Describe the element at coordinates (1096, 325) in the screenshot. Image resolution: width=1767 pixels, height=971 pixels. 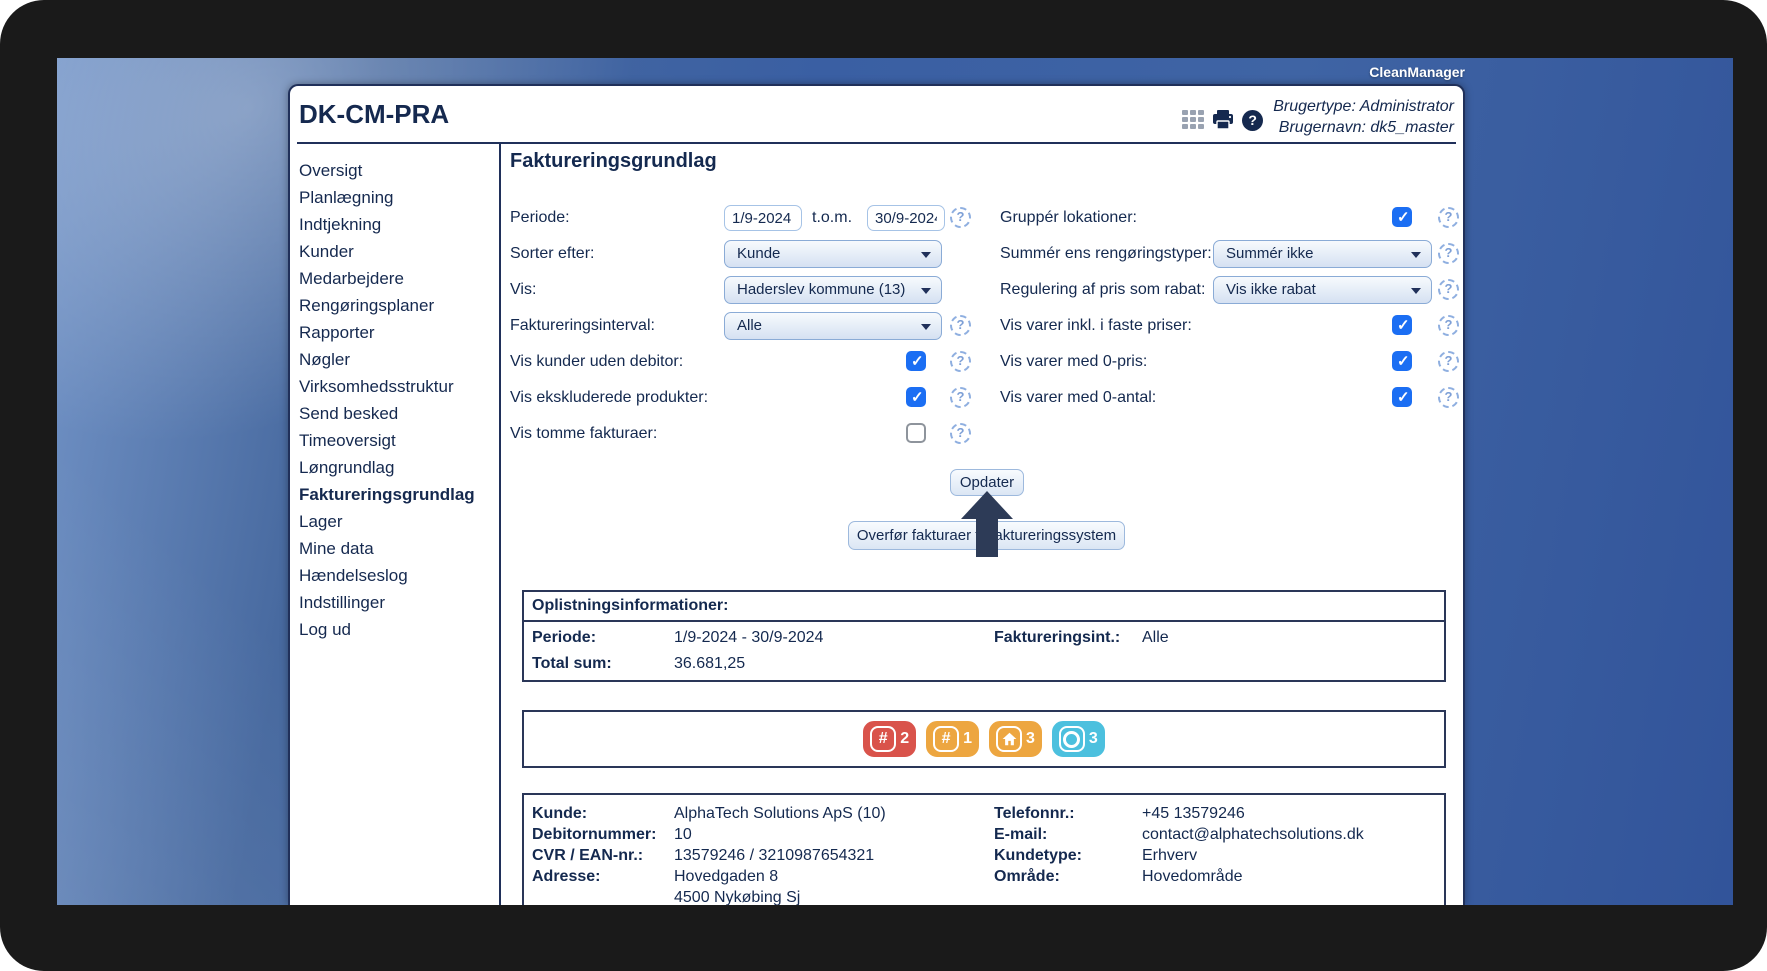
I see `vis-varer-faste-priser-label: Vis varer inkl. i faste priser:` at that location.